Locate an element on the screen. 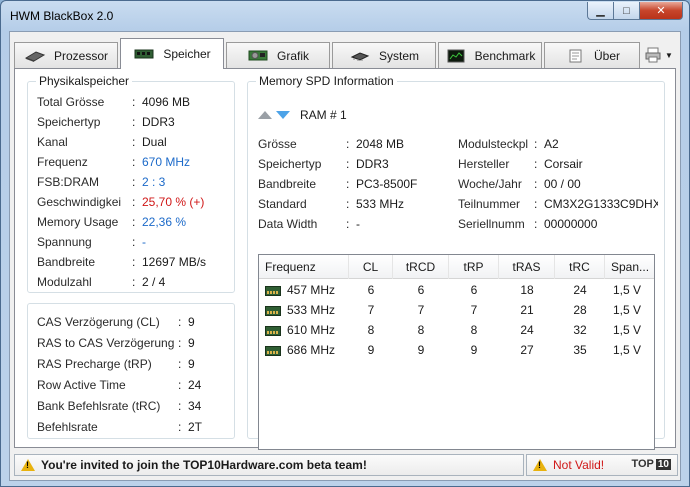  timing-row: RAS Precharge (tRP):9 is located at coordinates (131, 364).